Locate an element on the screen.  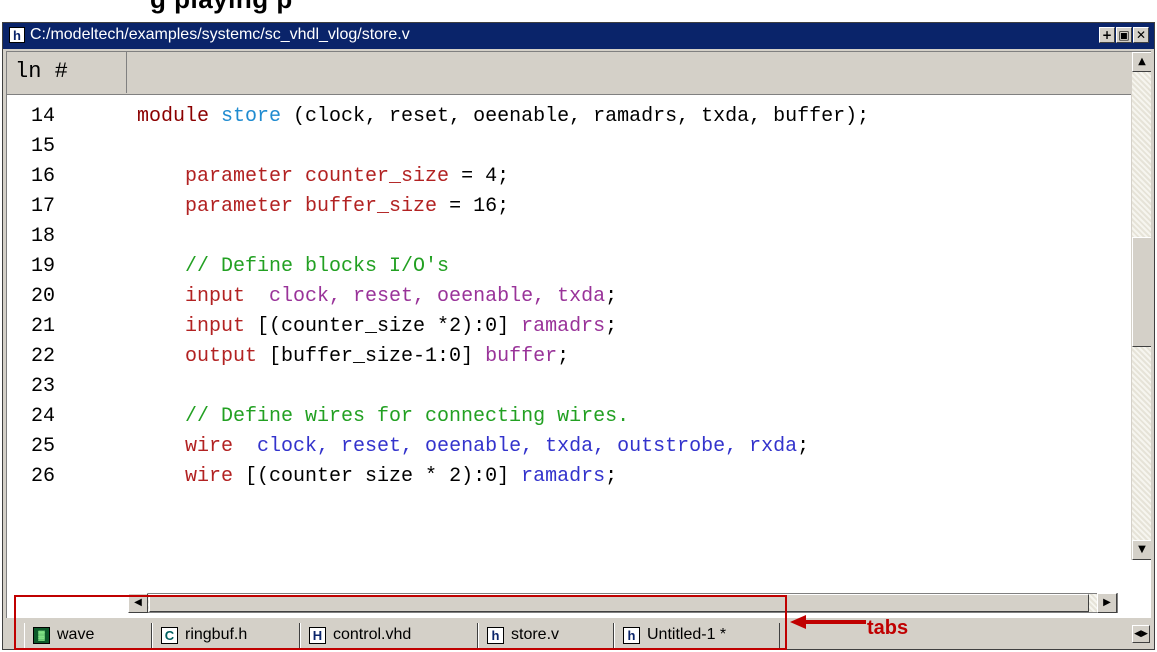
line-number: 20 is located at coordinates (43, 296).